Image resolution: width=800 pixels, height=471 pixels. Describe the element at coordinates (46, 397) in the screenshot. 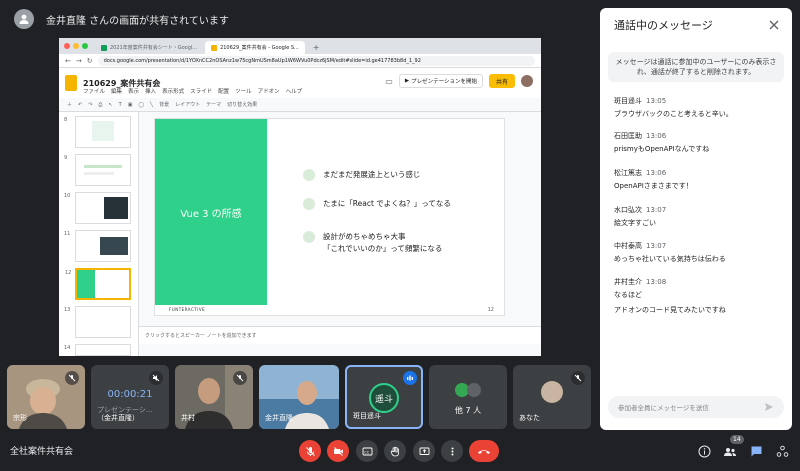

I see `participant-tile: 宗形` at that location.